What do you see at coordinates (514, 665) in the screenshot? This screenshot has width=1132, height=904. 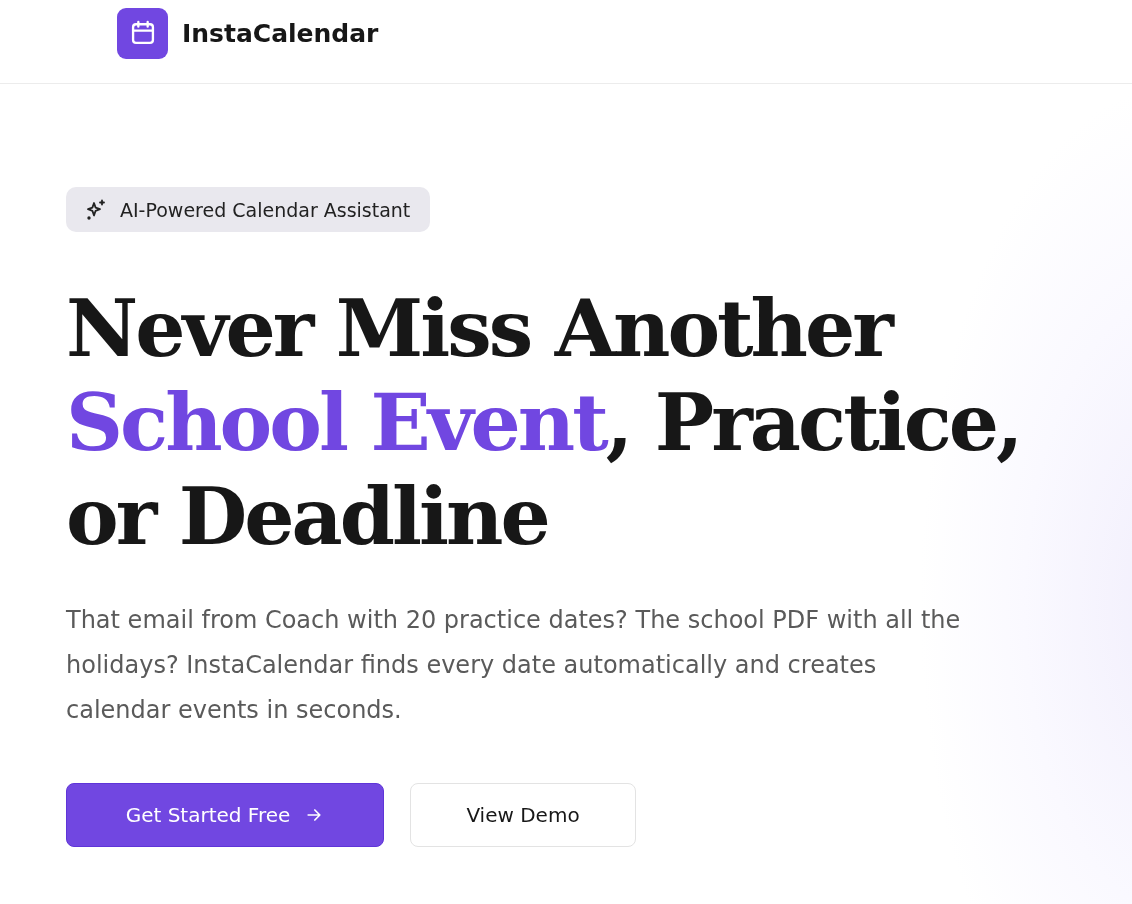 I see `description: That email from Coach with 20 practice dates? The school PDF with all the holidays? InstaCalendar finds every date automatically and creates calendar events in seconds.` at bounding box center [514, 665].